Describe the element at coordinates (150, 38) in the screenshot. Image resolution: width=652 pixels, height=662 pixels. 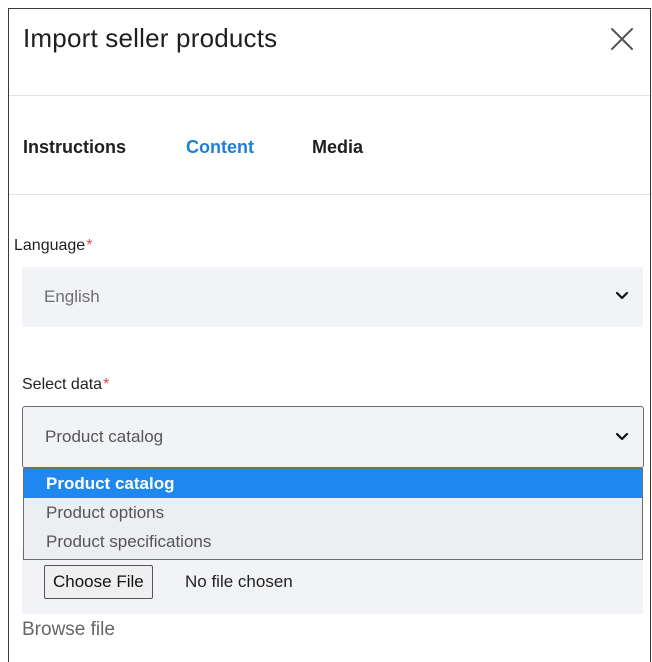
I see `modal-title: Import seller products` at that location.